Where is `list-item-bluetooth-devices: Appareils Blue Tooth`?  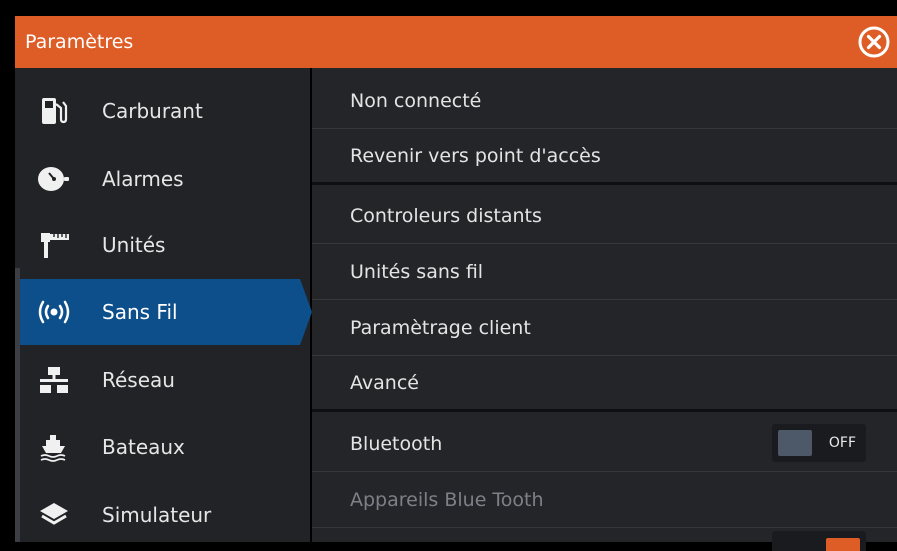 list-item-bluetooth-devices: Appareils Blue Tooth is located at coordinates (604, 500).